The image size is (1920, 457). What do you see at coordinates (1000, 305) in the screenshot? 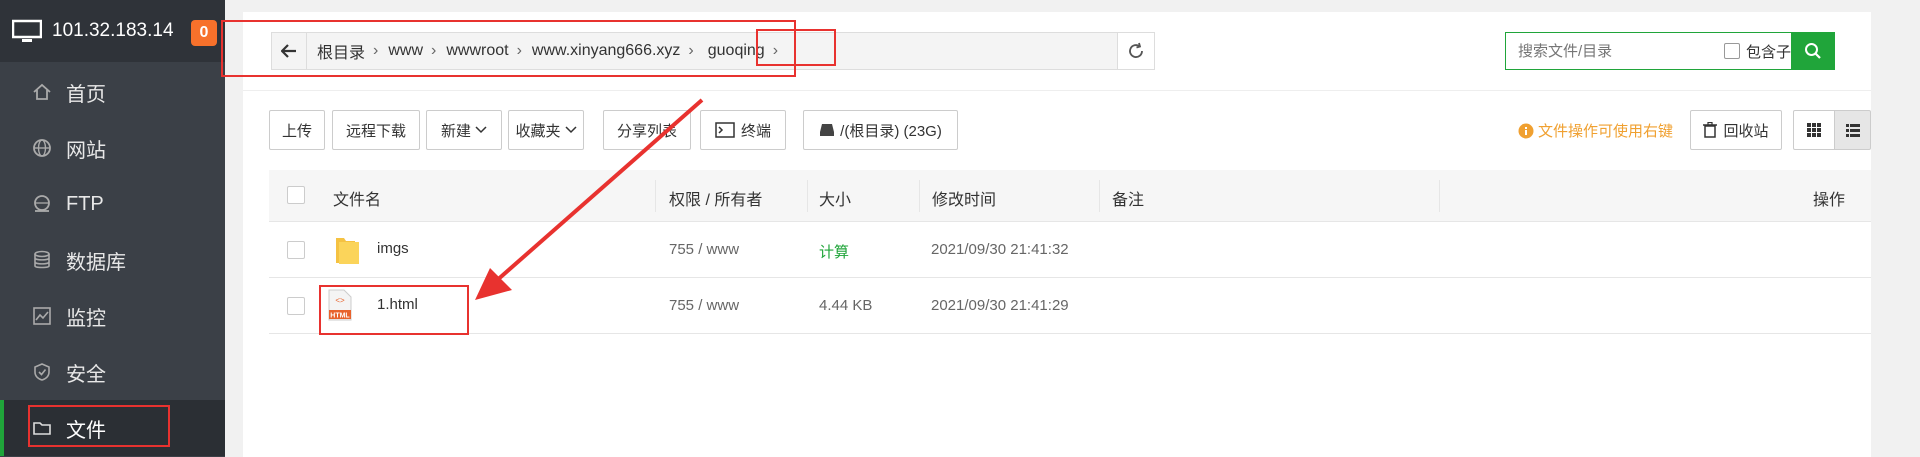
I see `file-modified-time: 2021/09/30 21:41:29` at bounding box center [1000, 305].